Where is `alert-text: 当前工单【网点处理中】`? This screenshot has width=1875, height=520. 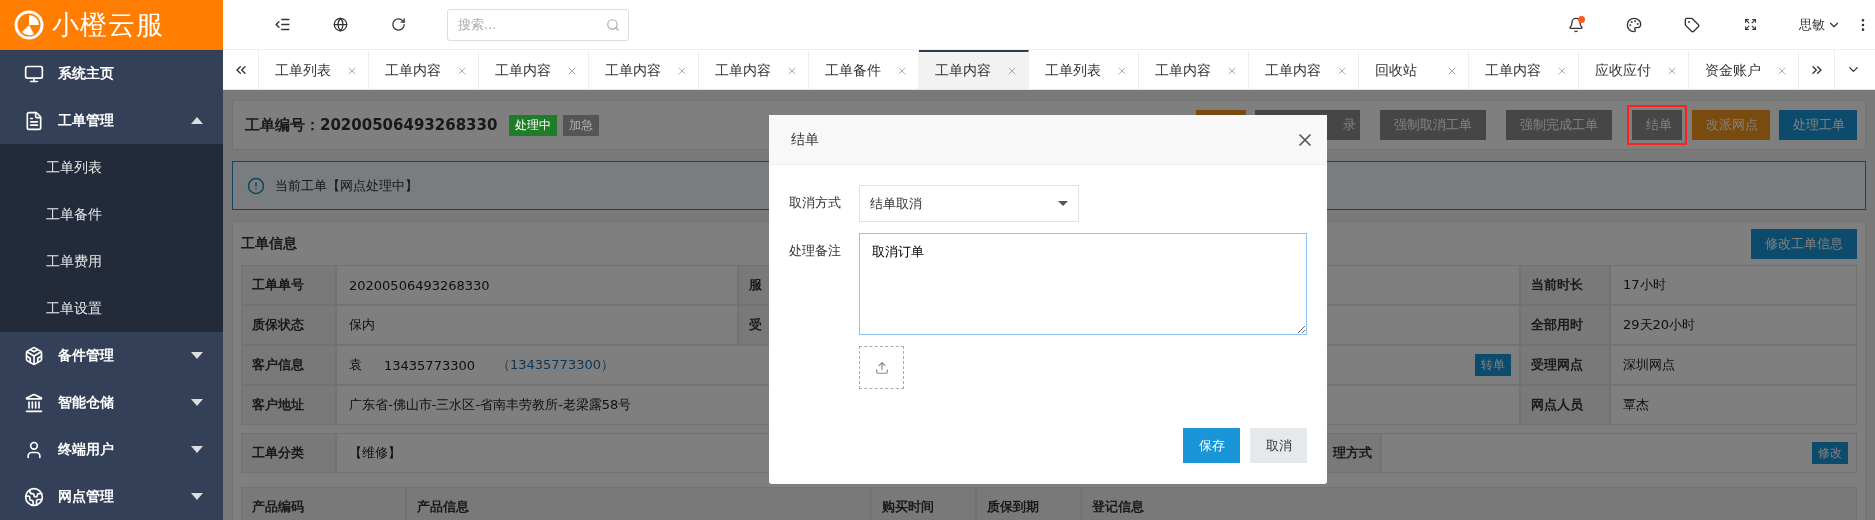
alert-text: 当前工单【网点处理中】 is located at coordinates (346, 185).